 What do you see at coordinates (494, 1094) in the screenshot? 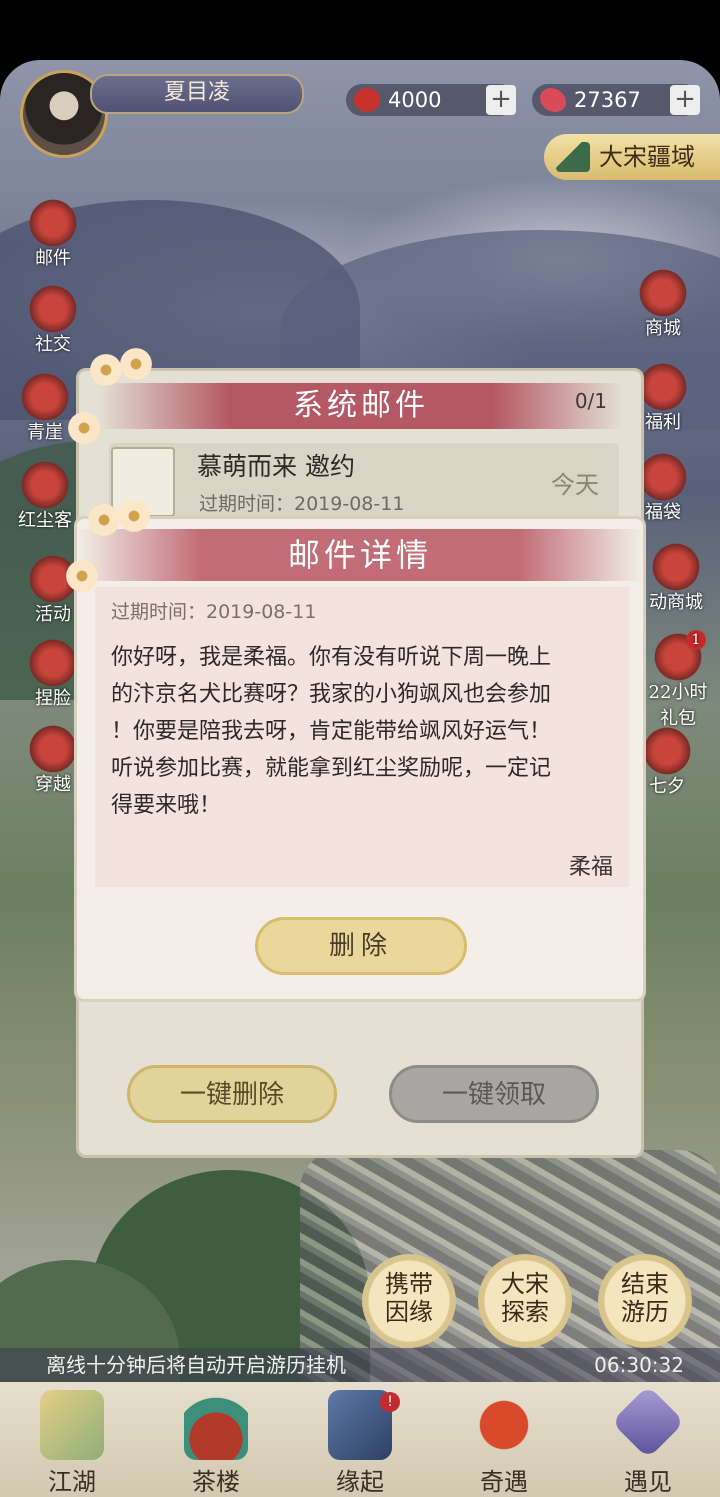
I see `claim-all-button: 一键领取` at bounding box center [494, 1094].